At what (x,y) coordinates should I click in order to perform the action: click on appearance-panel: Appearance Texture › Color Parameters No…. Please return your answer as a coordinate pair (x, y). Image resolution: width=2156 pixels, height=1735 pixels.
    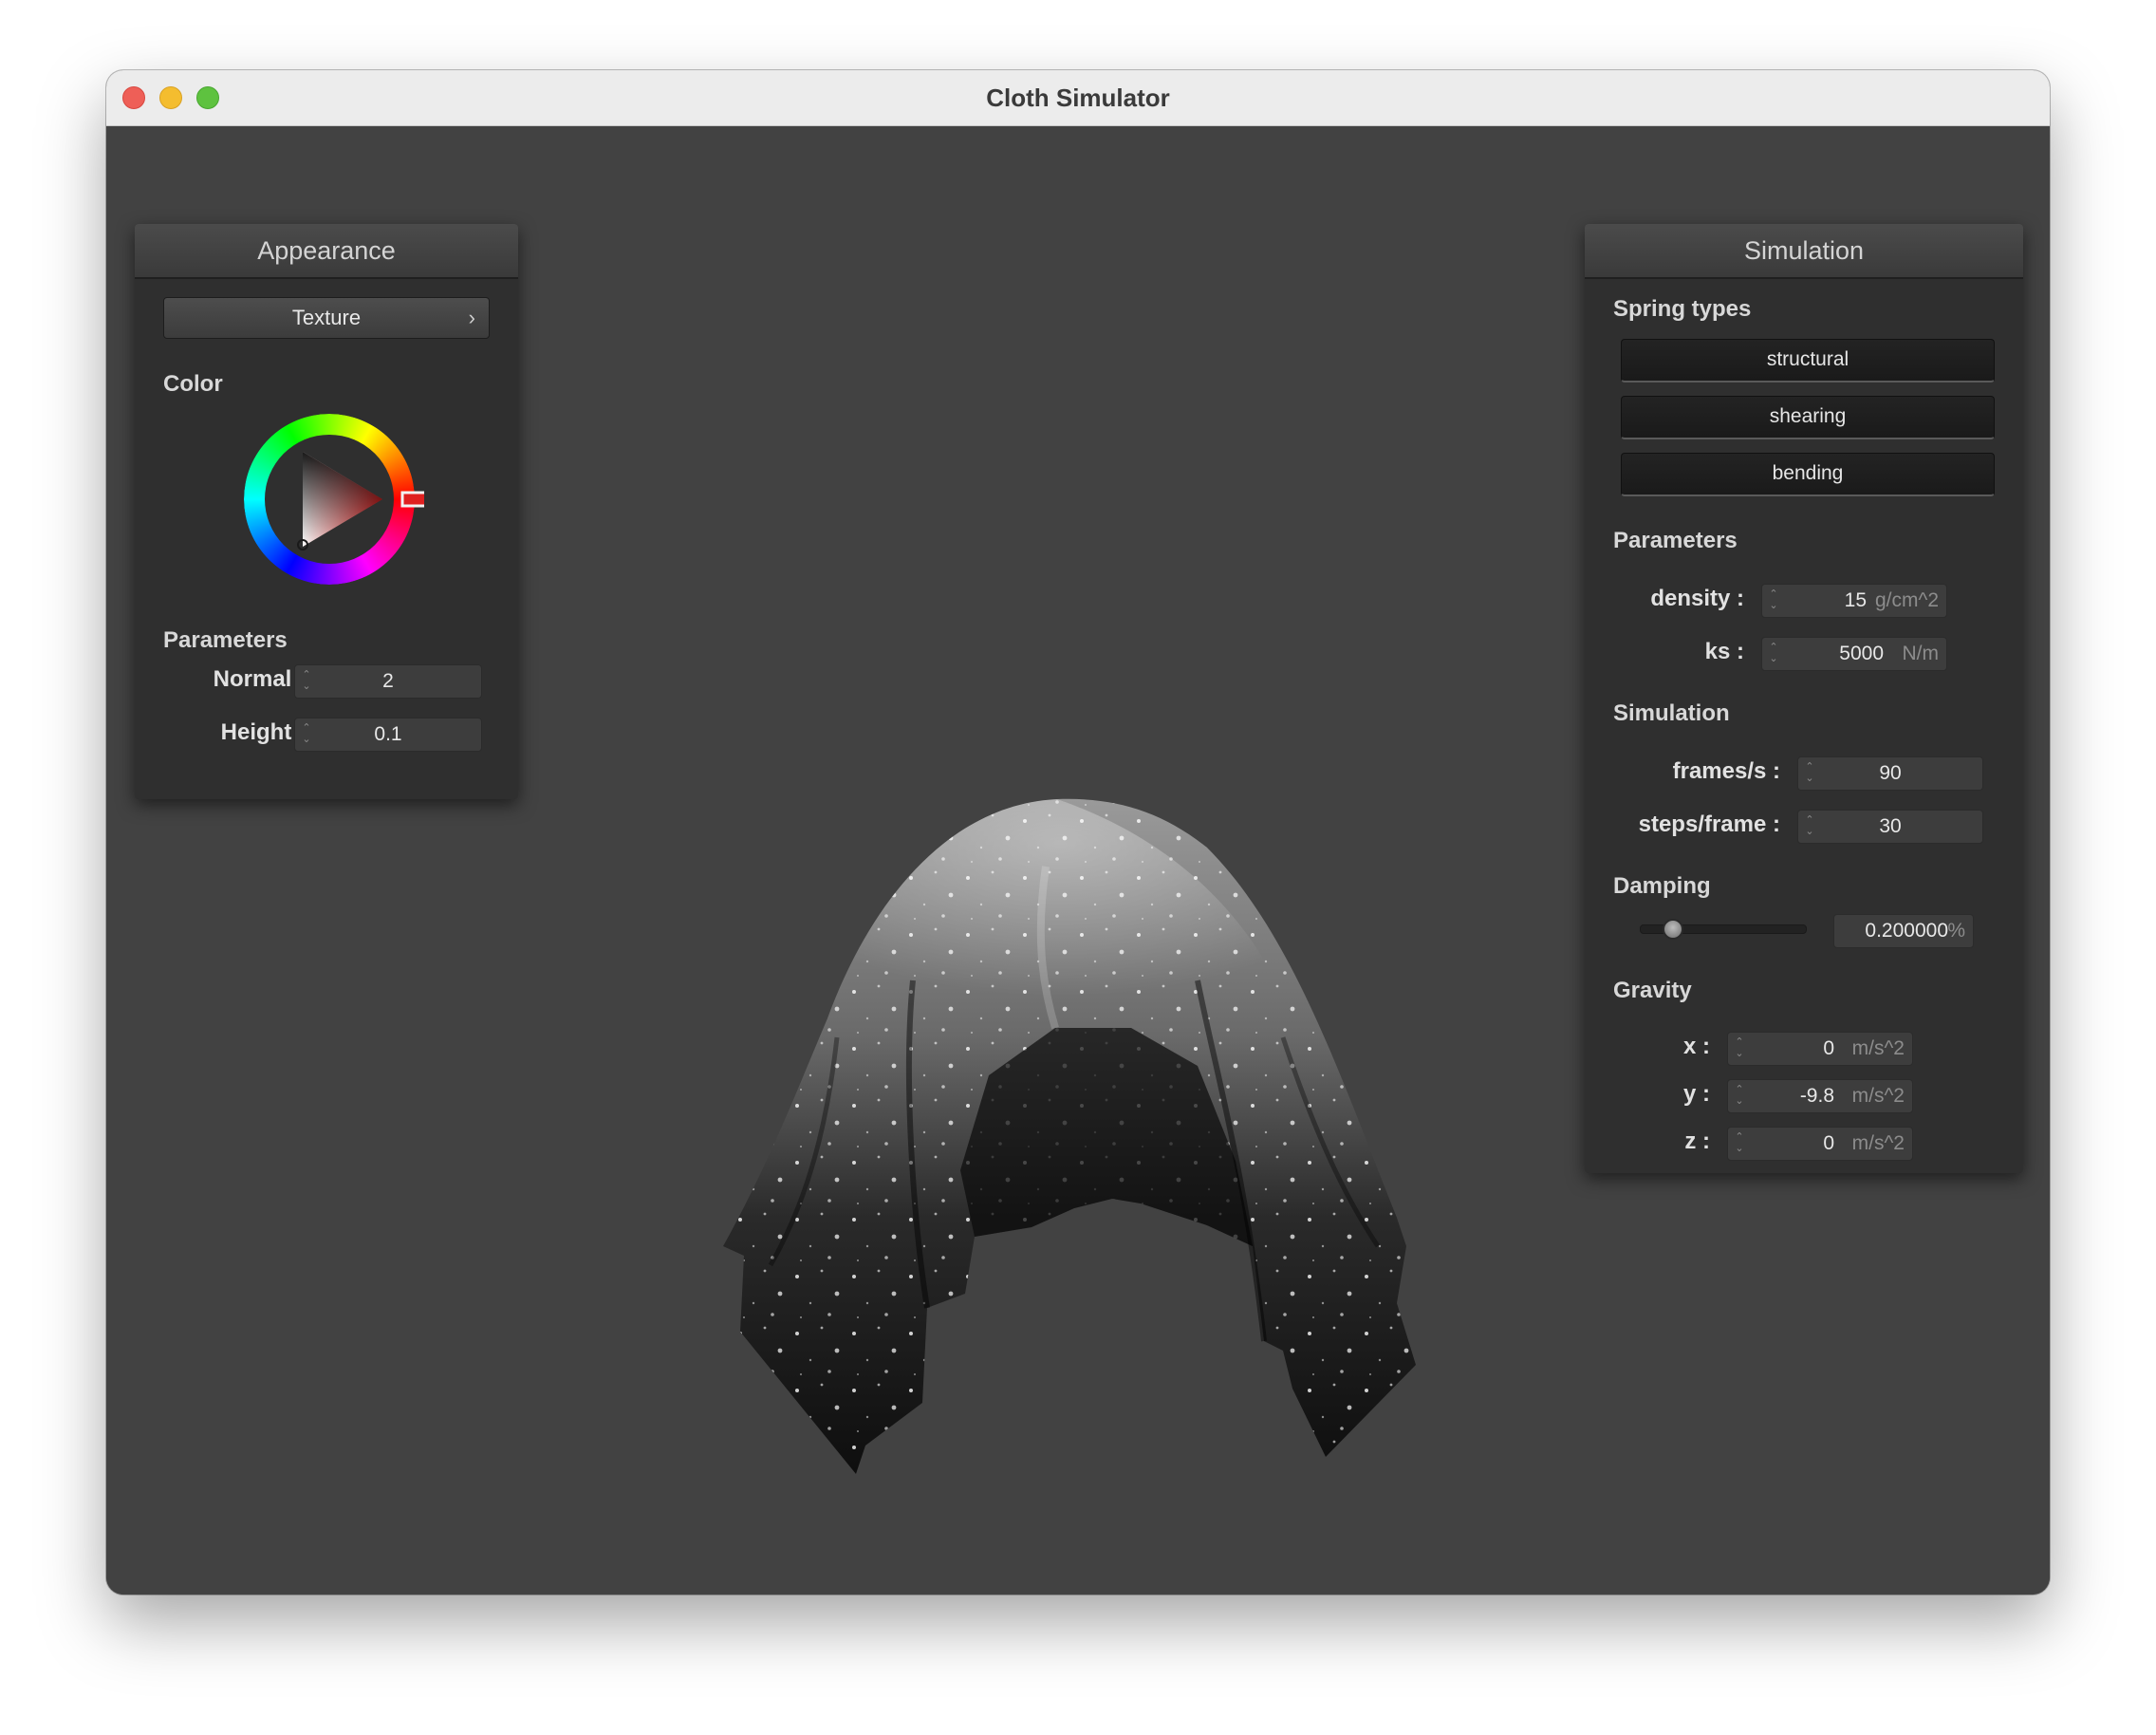
    Looking at the image, I should click on (326, 511).